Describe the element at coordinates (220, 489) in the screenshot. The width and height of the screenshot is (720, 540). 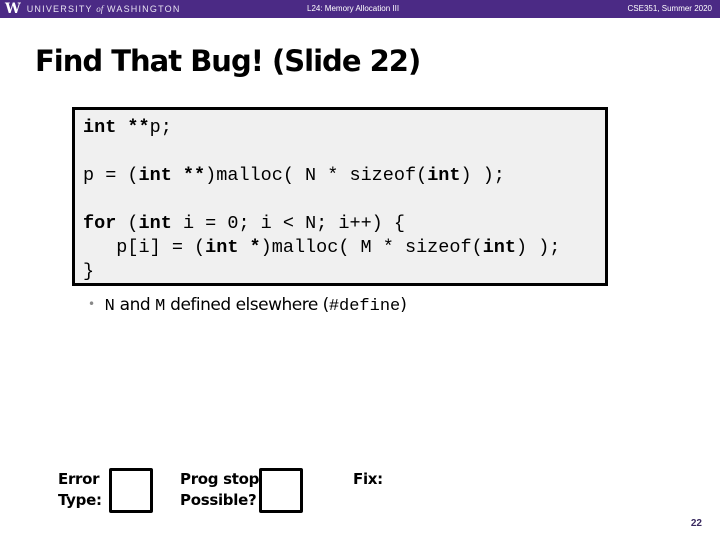
I see `prog-stop-label: Prog stop Possible?` at that location.